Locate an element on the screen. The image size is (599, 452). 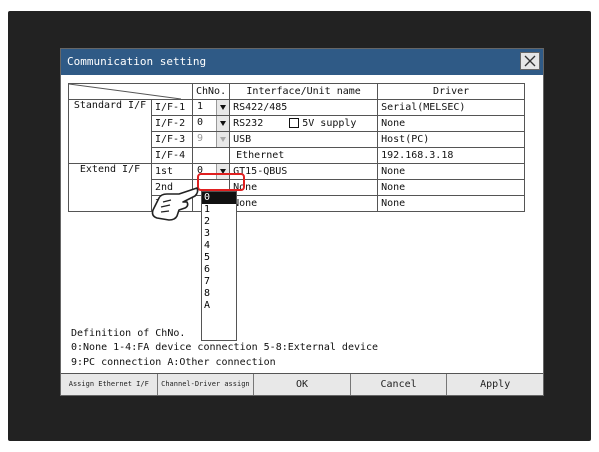
header-row: ChNo. Interface/Unit name Driver is located at coordinates (297, 91).